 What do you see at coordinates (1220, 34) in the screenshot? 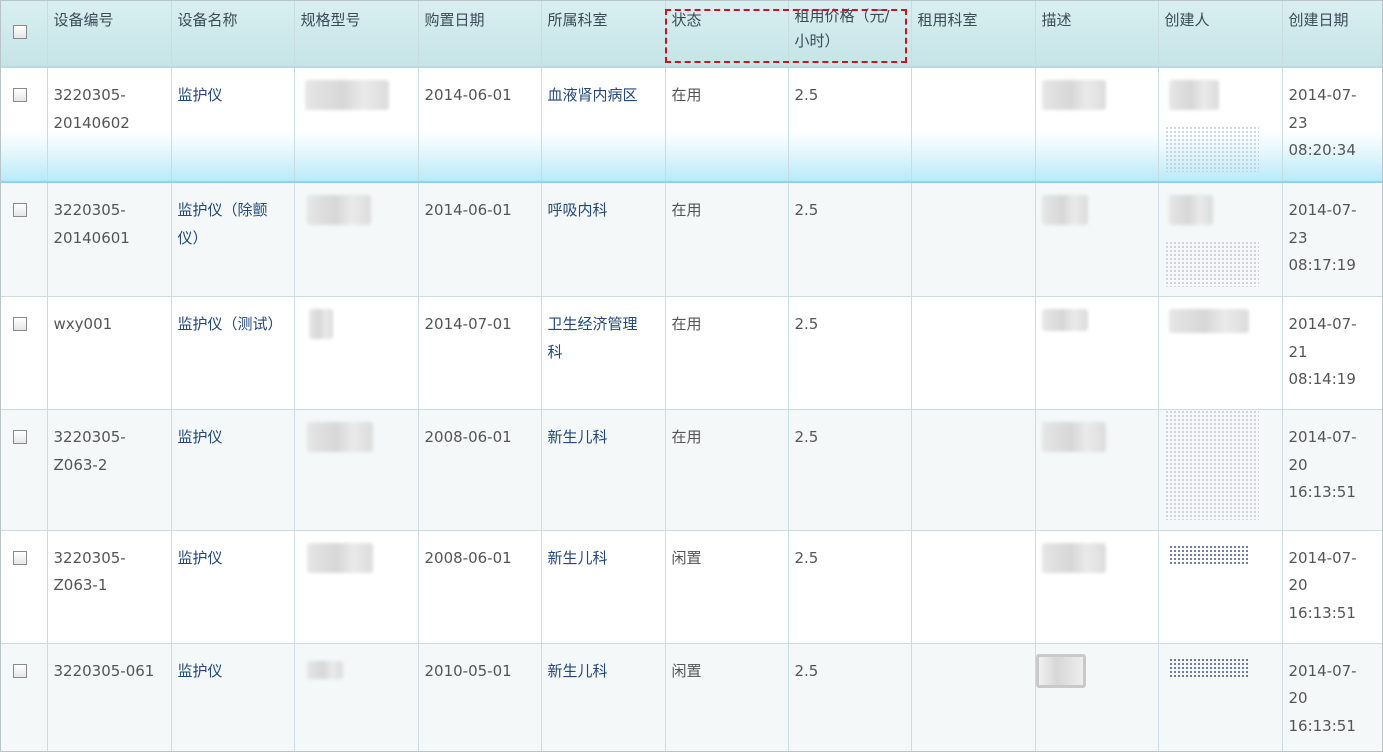
I see `col-header-creator: 创建人` at bounding box center [1220, 34].